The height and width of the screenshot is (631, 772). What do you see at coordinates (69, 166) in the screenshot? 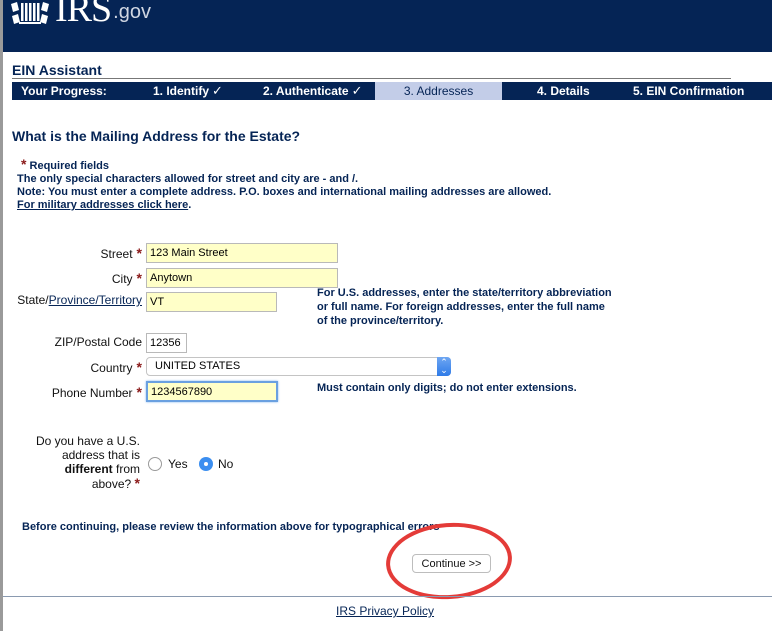
I see `required-fields-label: Required fields` at bounding box center [69, 166].